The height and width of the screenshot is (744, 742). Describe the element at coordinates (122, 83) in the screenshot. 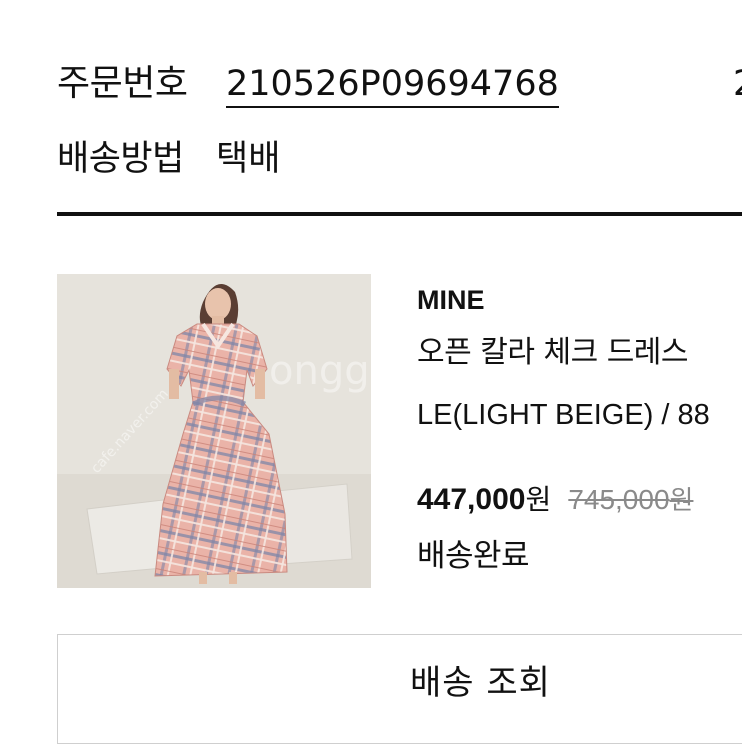

I see `order-number-label: 주문번호` at that location.